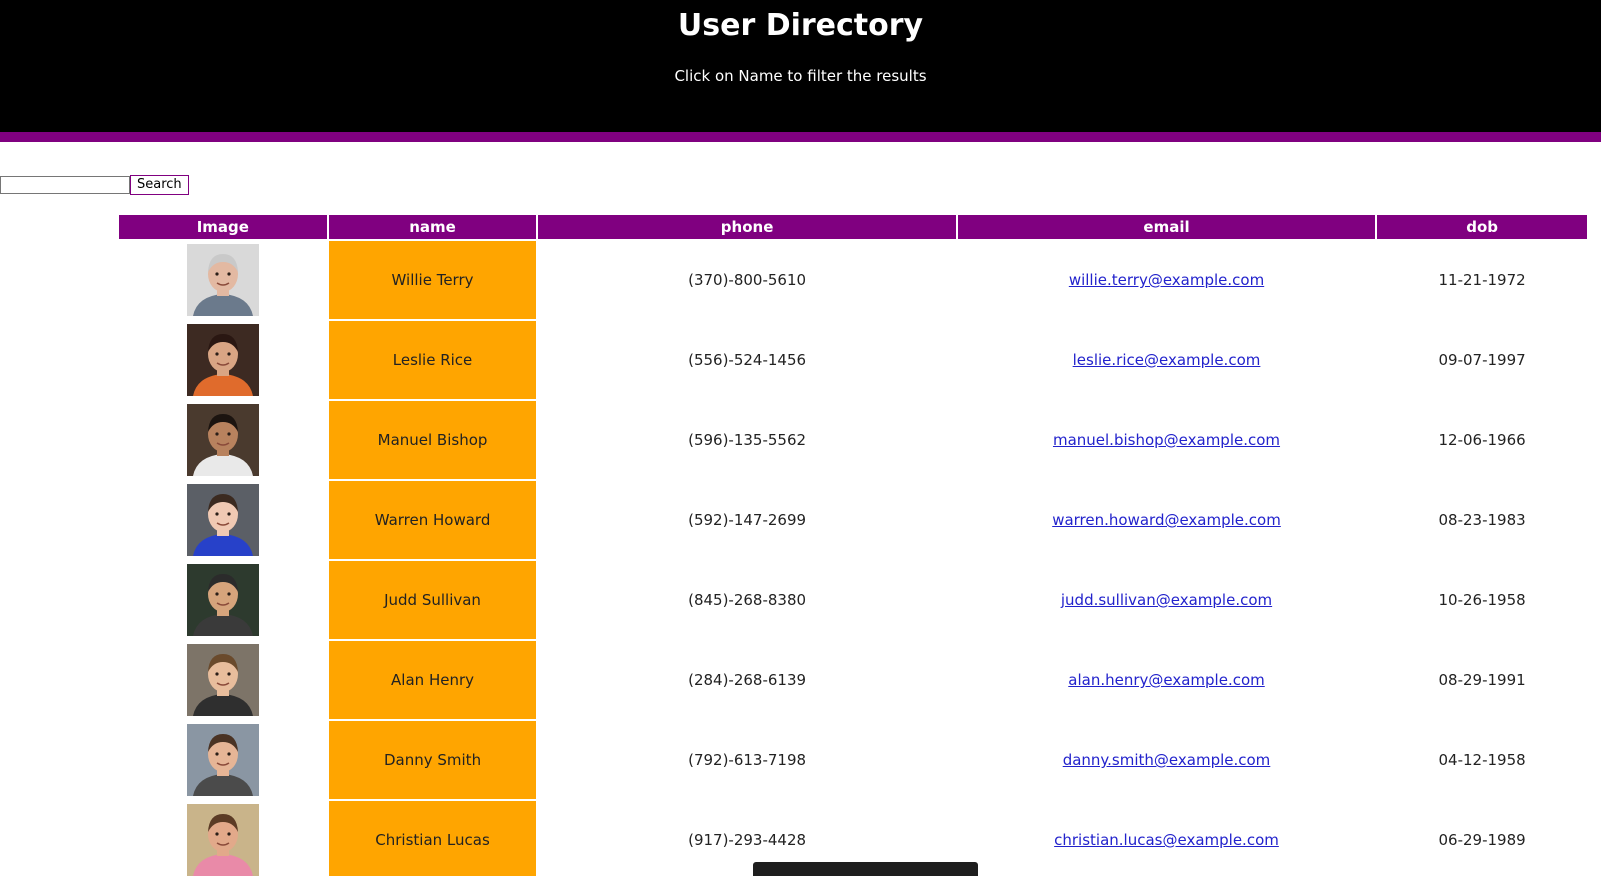 The image size is (1601, 876). I want to click on email-link: alan.henry@example.com, so click(1166, 680).